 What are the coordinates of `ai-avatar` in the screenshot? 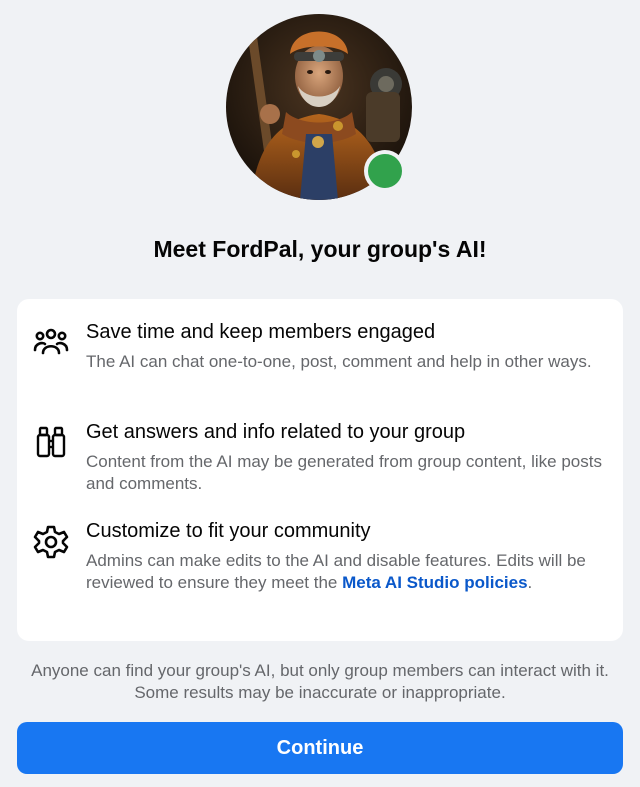 It's located at (319, 107).